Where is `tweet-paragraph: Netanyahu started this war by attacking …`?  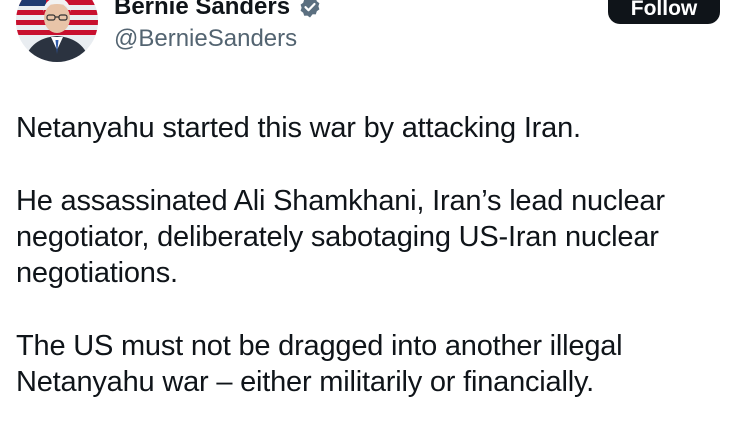 tweet-paragraph: Netanyahu started this war by attacking … is located at coordinates (298, 128).